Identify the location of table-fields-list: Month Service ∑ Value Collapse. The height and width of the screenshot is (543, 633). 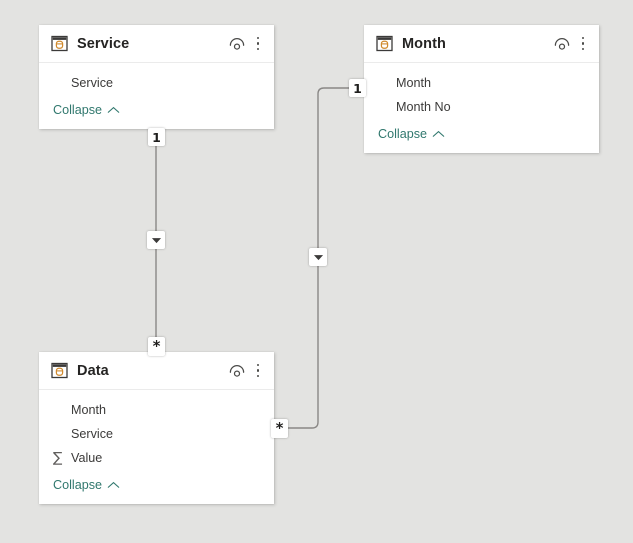
(156, 444).